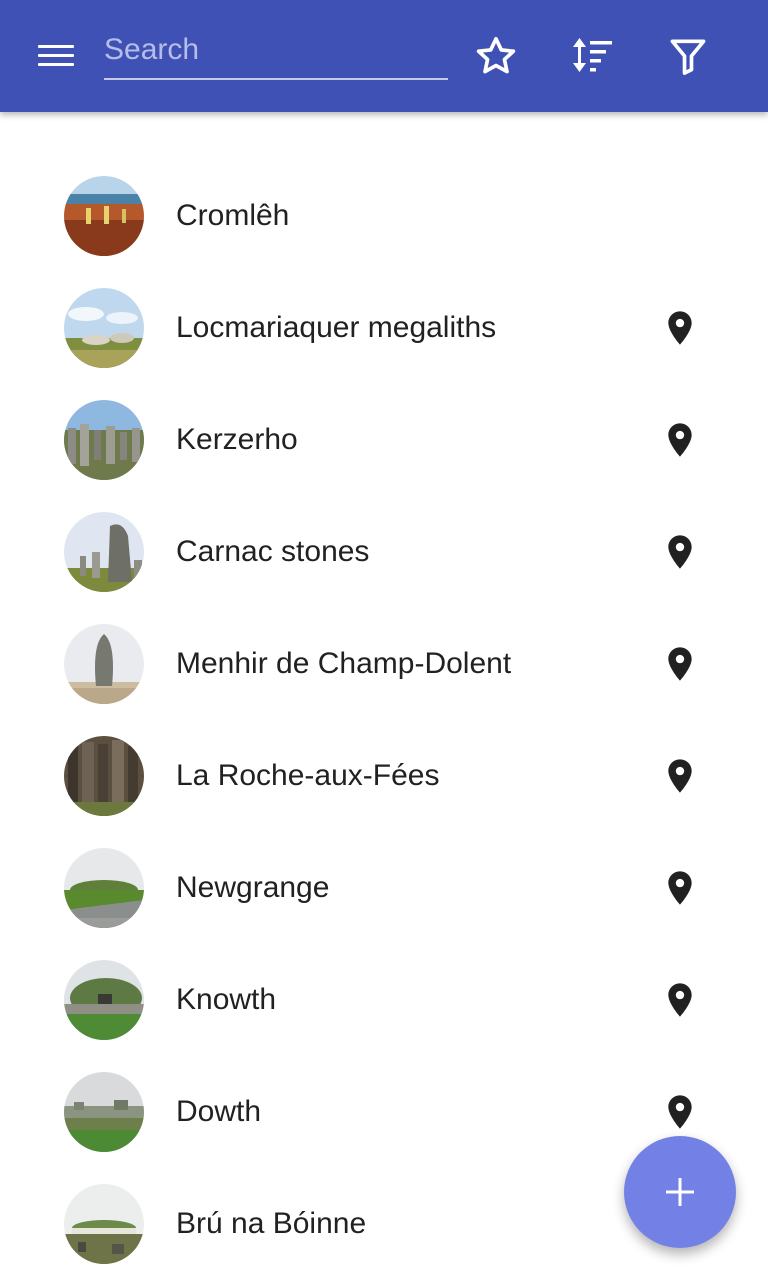 The image size is (768, 1280). Describe the element at coordinates (253, 887) in the screenshot. I see `site-name: Newgrange` at that location.